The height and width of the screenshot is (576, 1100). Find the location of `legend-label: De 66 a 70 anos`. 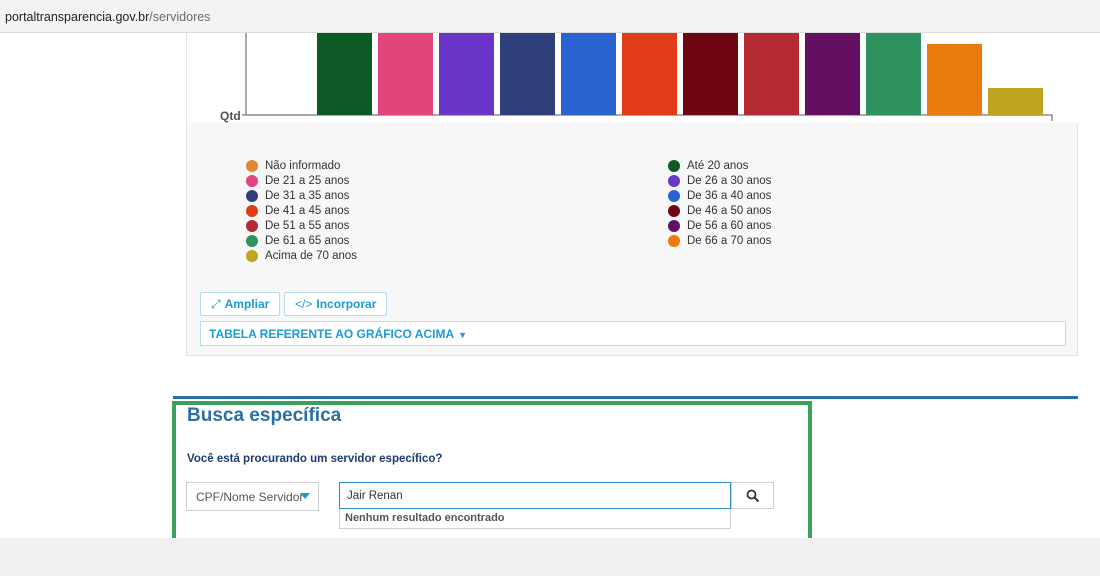

legend-label: De 66 a 70 anos is located at coordinates (729, 241).